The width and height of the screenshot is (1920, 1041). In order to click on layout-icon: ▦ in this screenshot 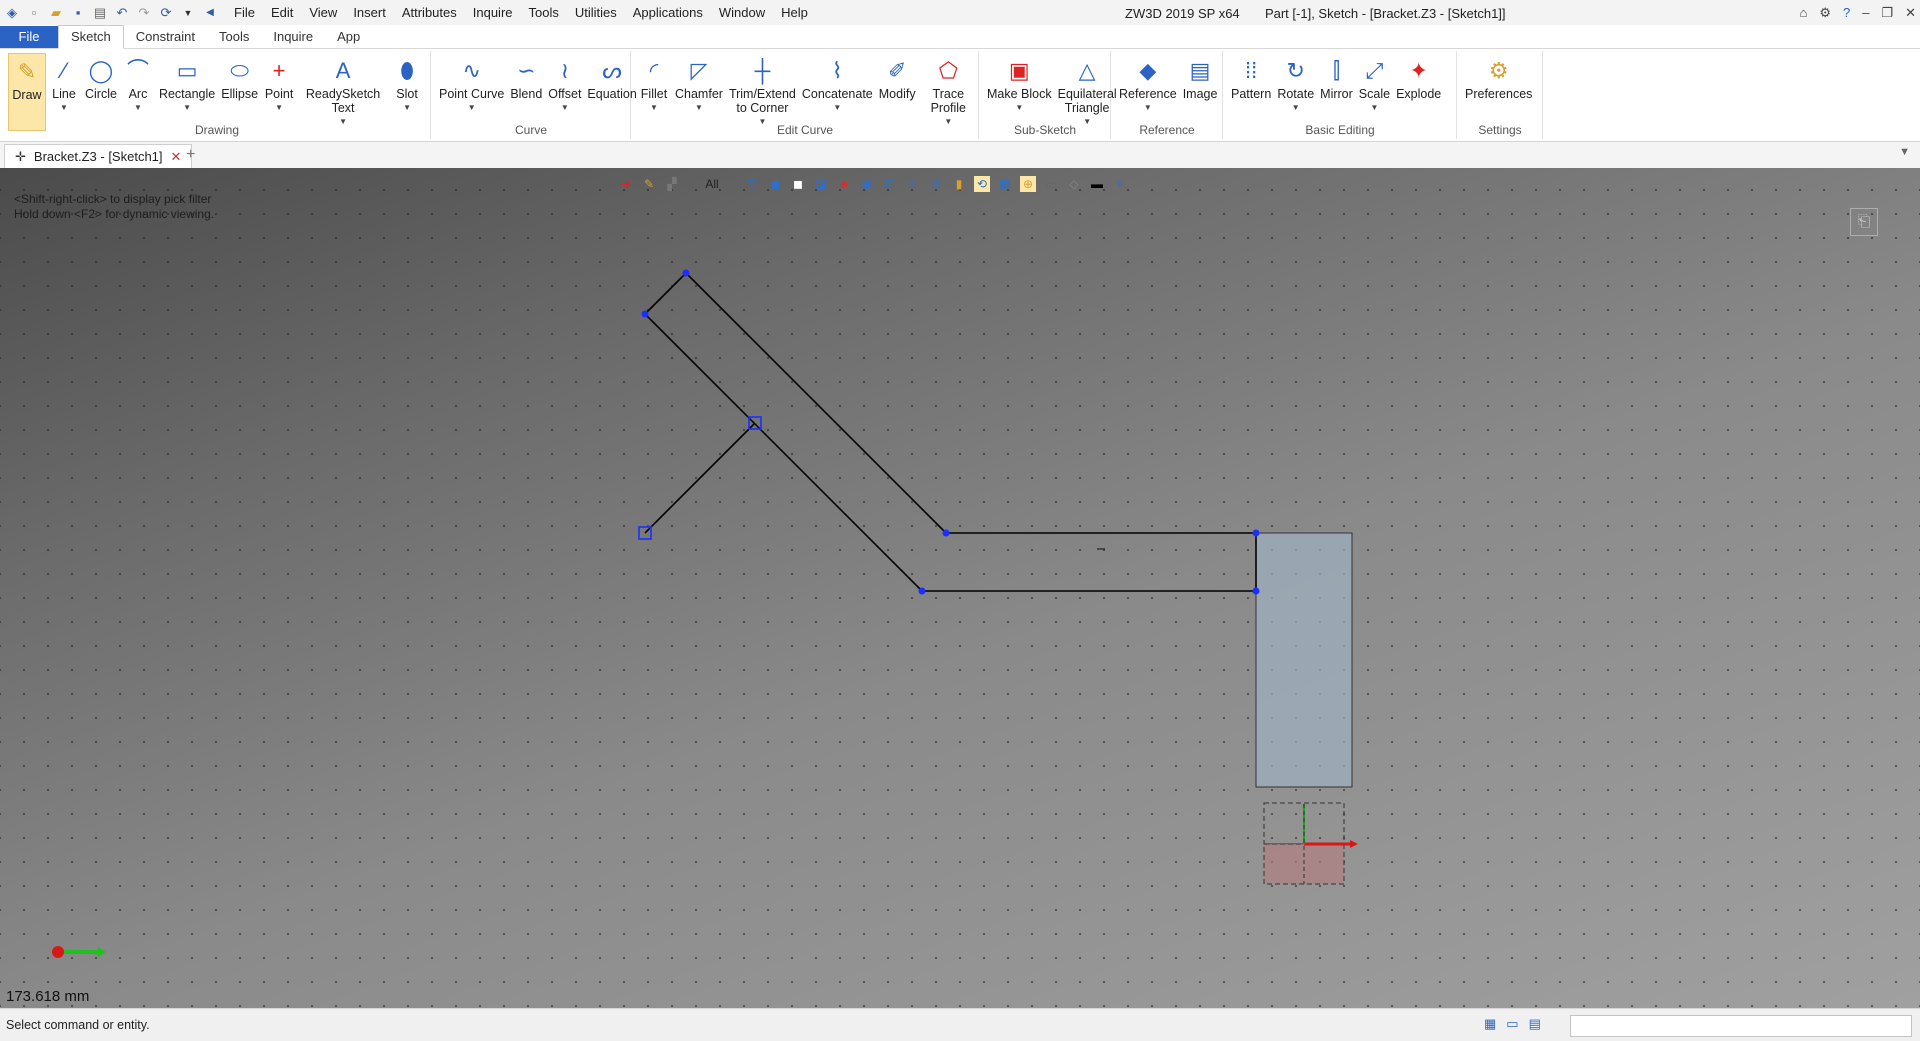, I will do `click(1490, 1024)`.